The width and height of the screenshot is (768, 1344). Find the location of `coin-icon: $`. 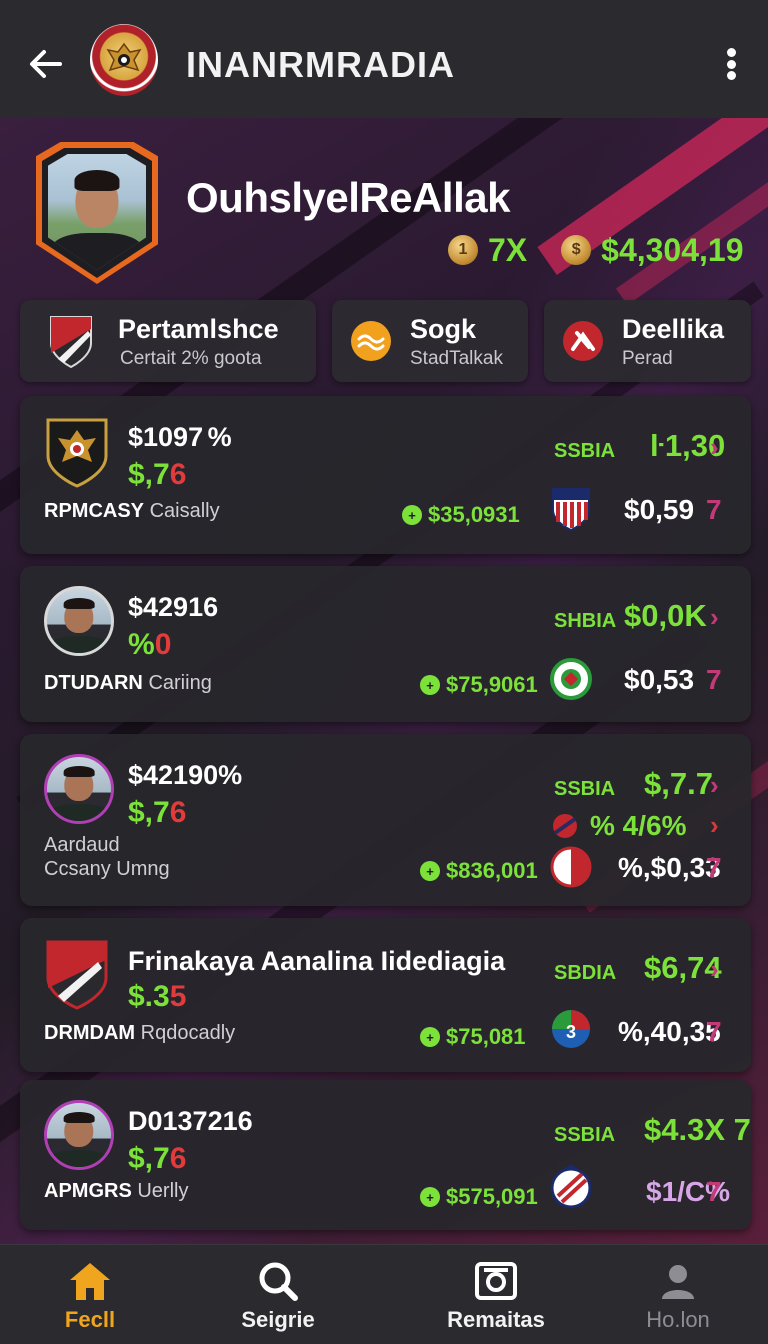

coin-icon: $ is located at coordinates (576, 250).